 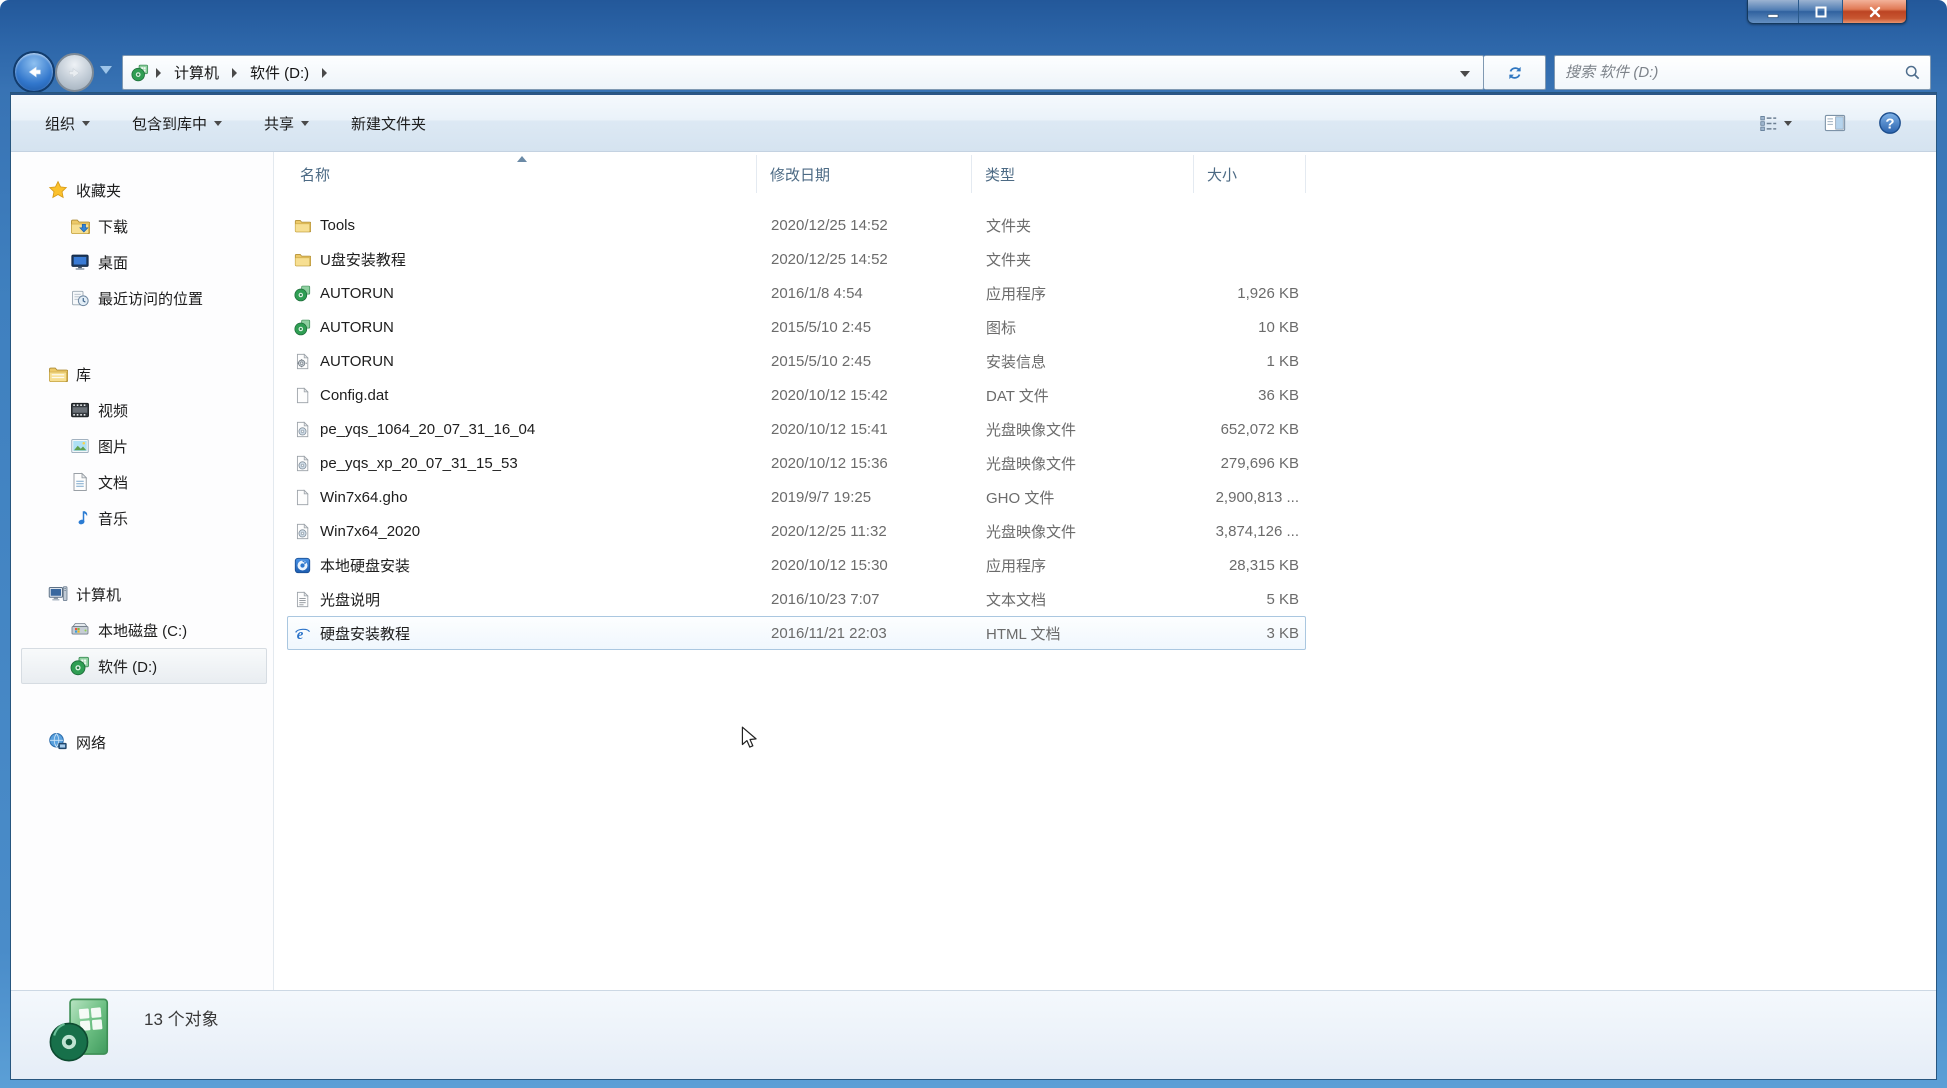 I want to click on toolbar-organize-button: 组织, so click(x=67, y=123).